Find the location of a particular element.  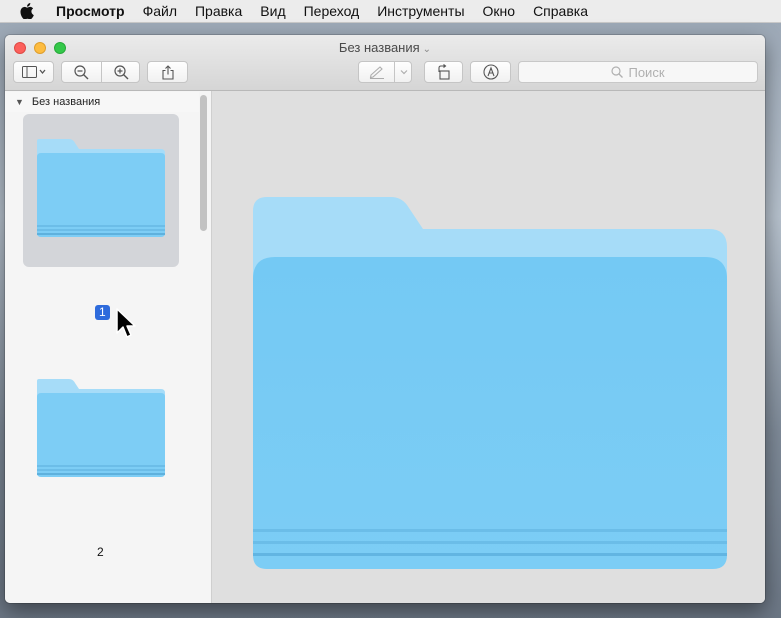

page-number-2: 2 is located at coordinates (100, 552).